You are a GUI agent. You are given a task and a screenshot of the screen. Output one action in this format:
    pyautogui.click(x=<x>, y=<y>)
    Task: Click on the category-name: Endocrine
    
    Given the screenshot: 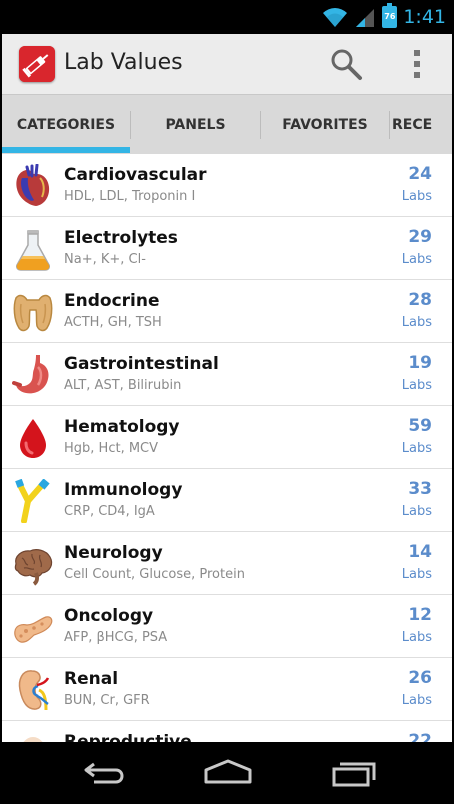 What is the action you would take?
    pyautogui.click(x=112, y=301)
    